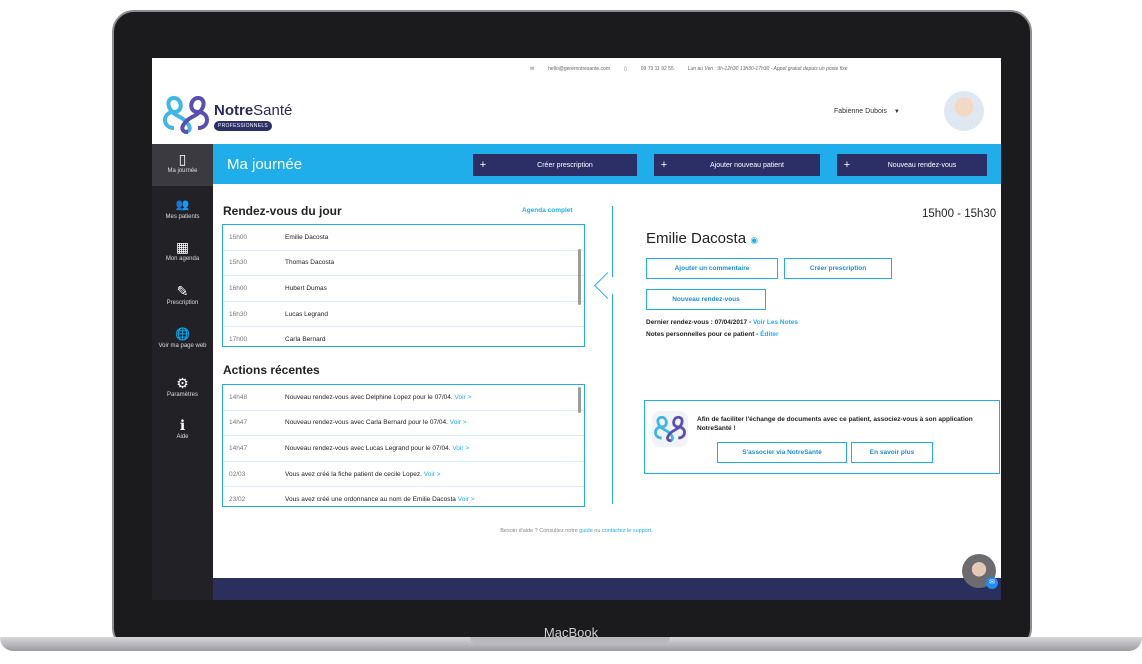 Image resolution: width=1142 pixels, height=664 pixels. I want to click on eye-icon: ◉, so click(754, 240).